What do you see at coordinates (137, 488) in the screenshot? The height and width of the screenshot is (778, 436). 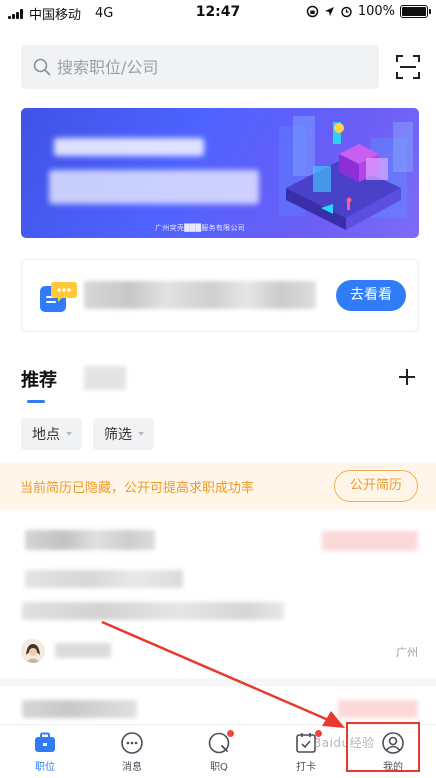 I see `notice-text: 当前简历已隐藏，公开可提高求职成功率` at bounding box center [137, 488].